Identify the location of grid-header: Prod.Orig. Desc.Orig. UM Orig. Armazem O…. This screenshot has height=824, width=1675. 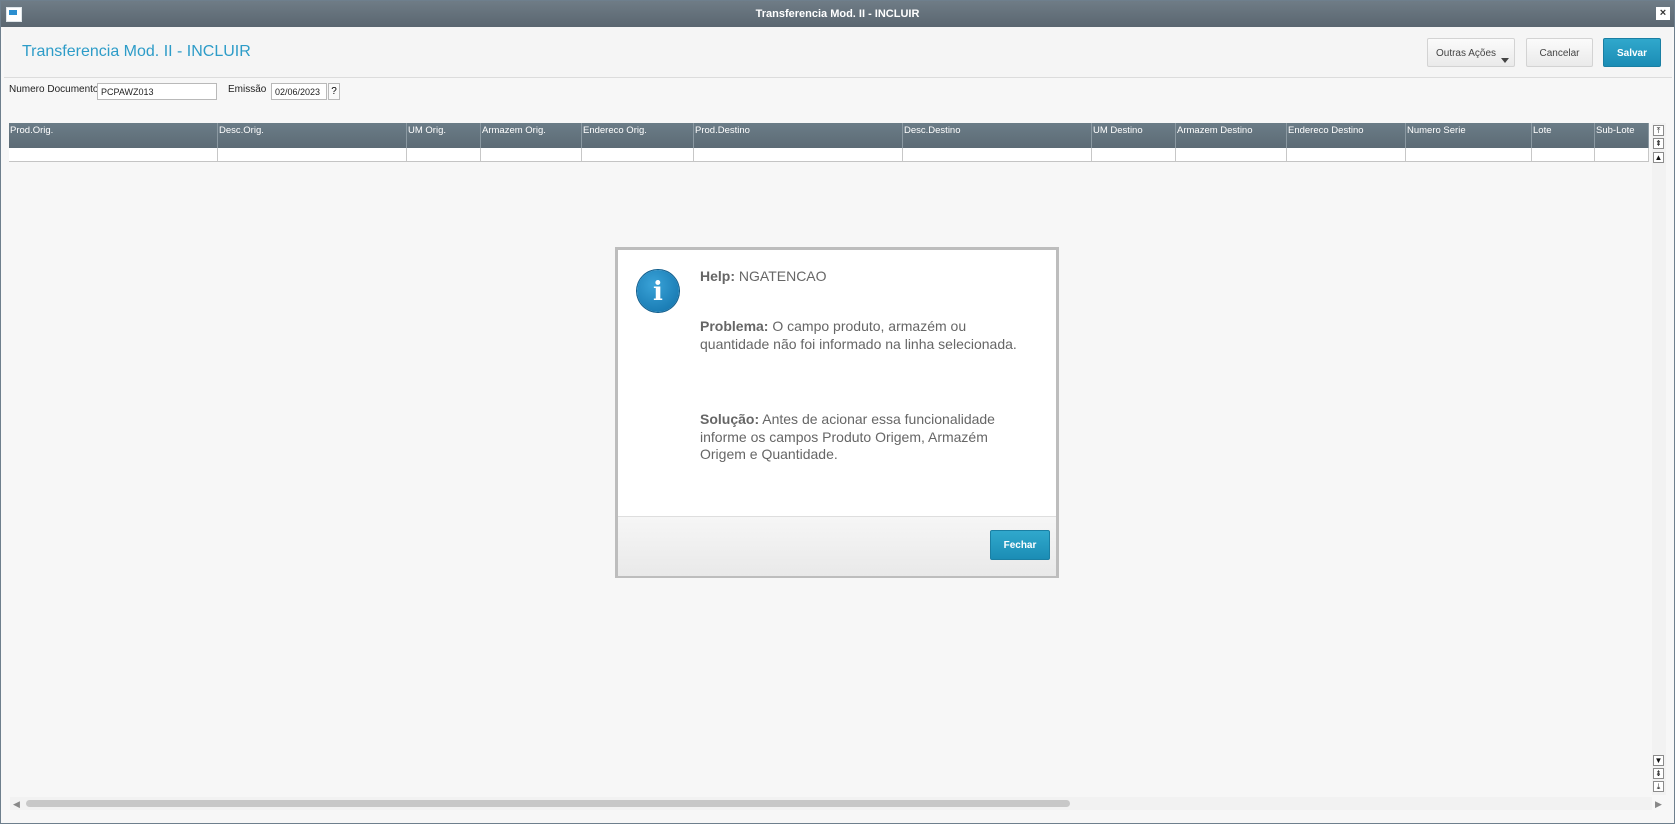
(829, 135).